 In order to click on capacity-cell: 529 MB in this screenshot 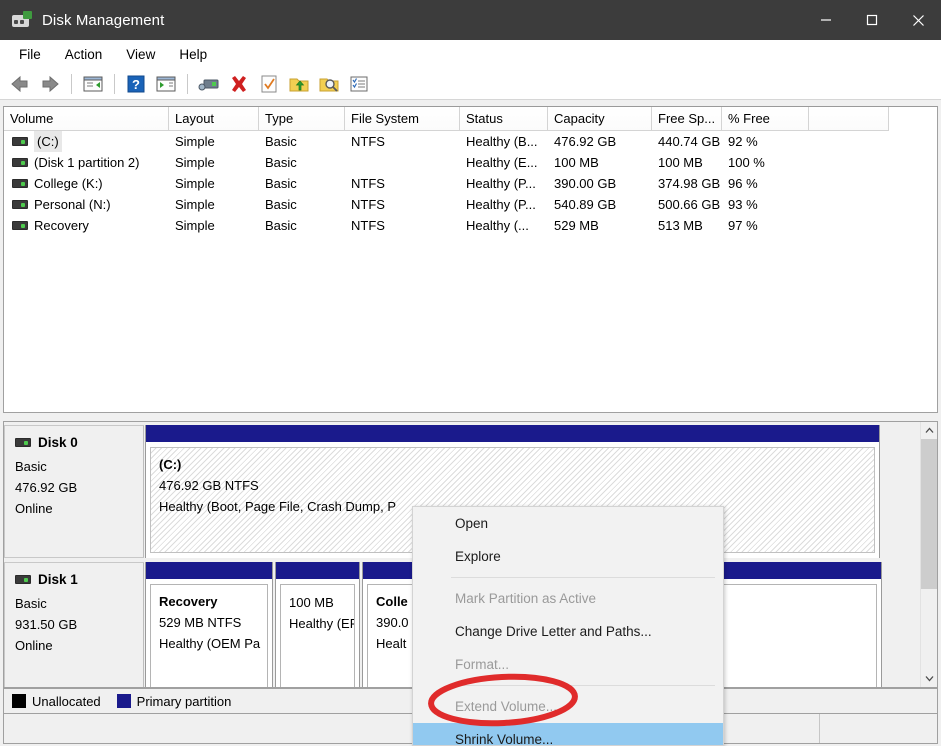, I will do `click(576, 225)`.